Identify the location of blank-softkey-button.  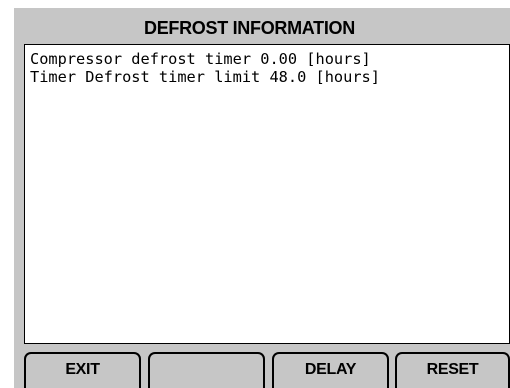
(206, 370).